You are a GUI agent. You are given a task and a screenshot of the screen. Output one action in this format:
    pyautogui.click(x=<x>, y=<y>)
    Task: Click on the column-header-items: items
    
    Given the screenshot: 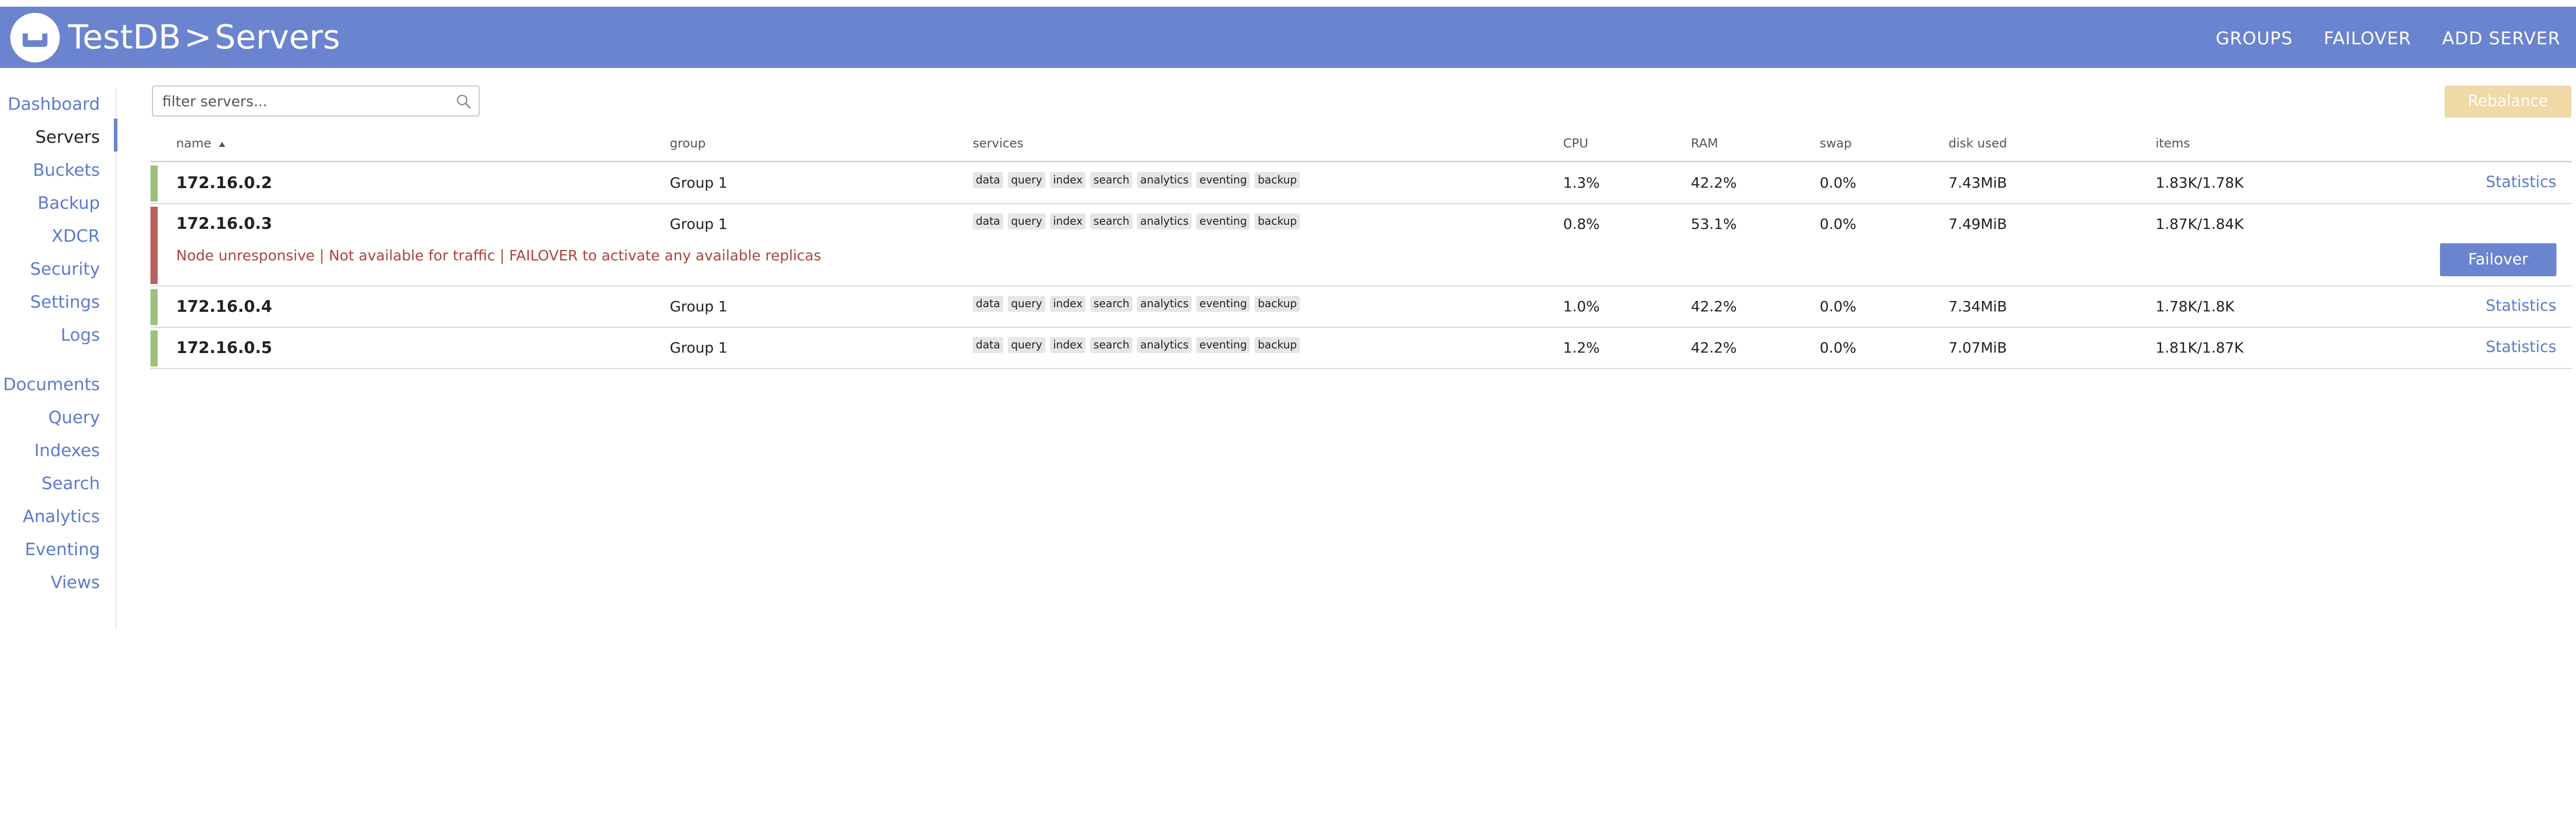 What is the action you would take?
    pyautogui.click(x=2173, y=144)
    